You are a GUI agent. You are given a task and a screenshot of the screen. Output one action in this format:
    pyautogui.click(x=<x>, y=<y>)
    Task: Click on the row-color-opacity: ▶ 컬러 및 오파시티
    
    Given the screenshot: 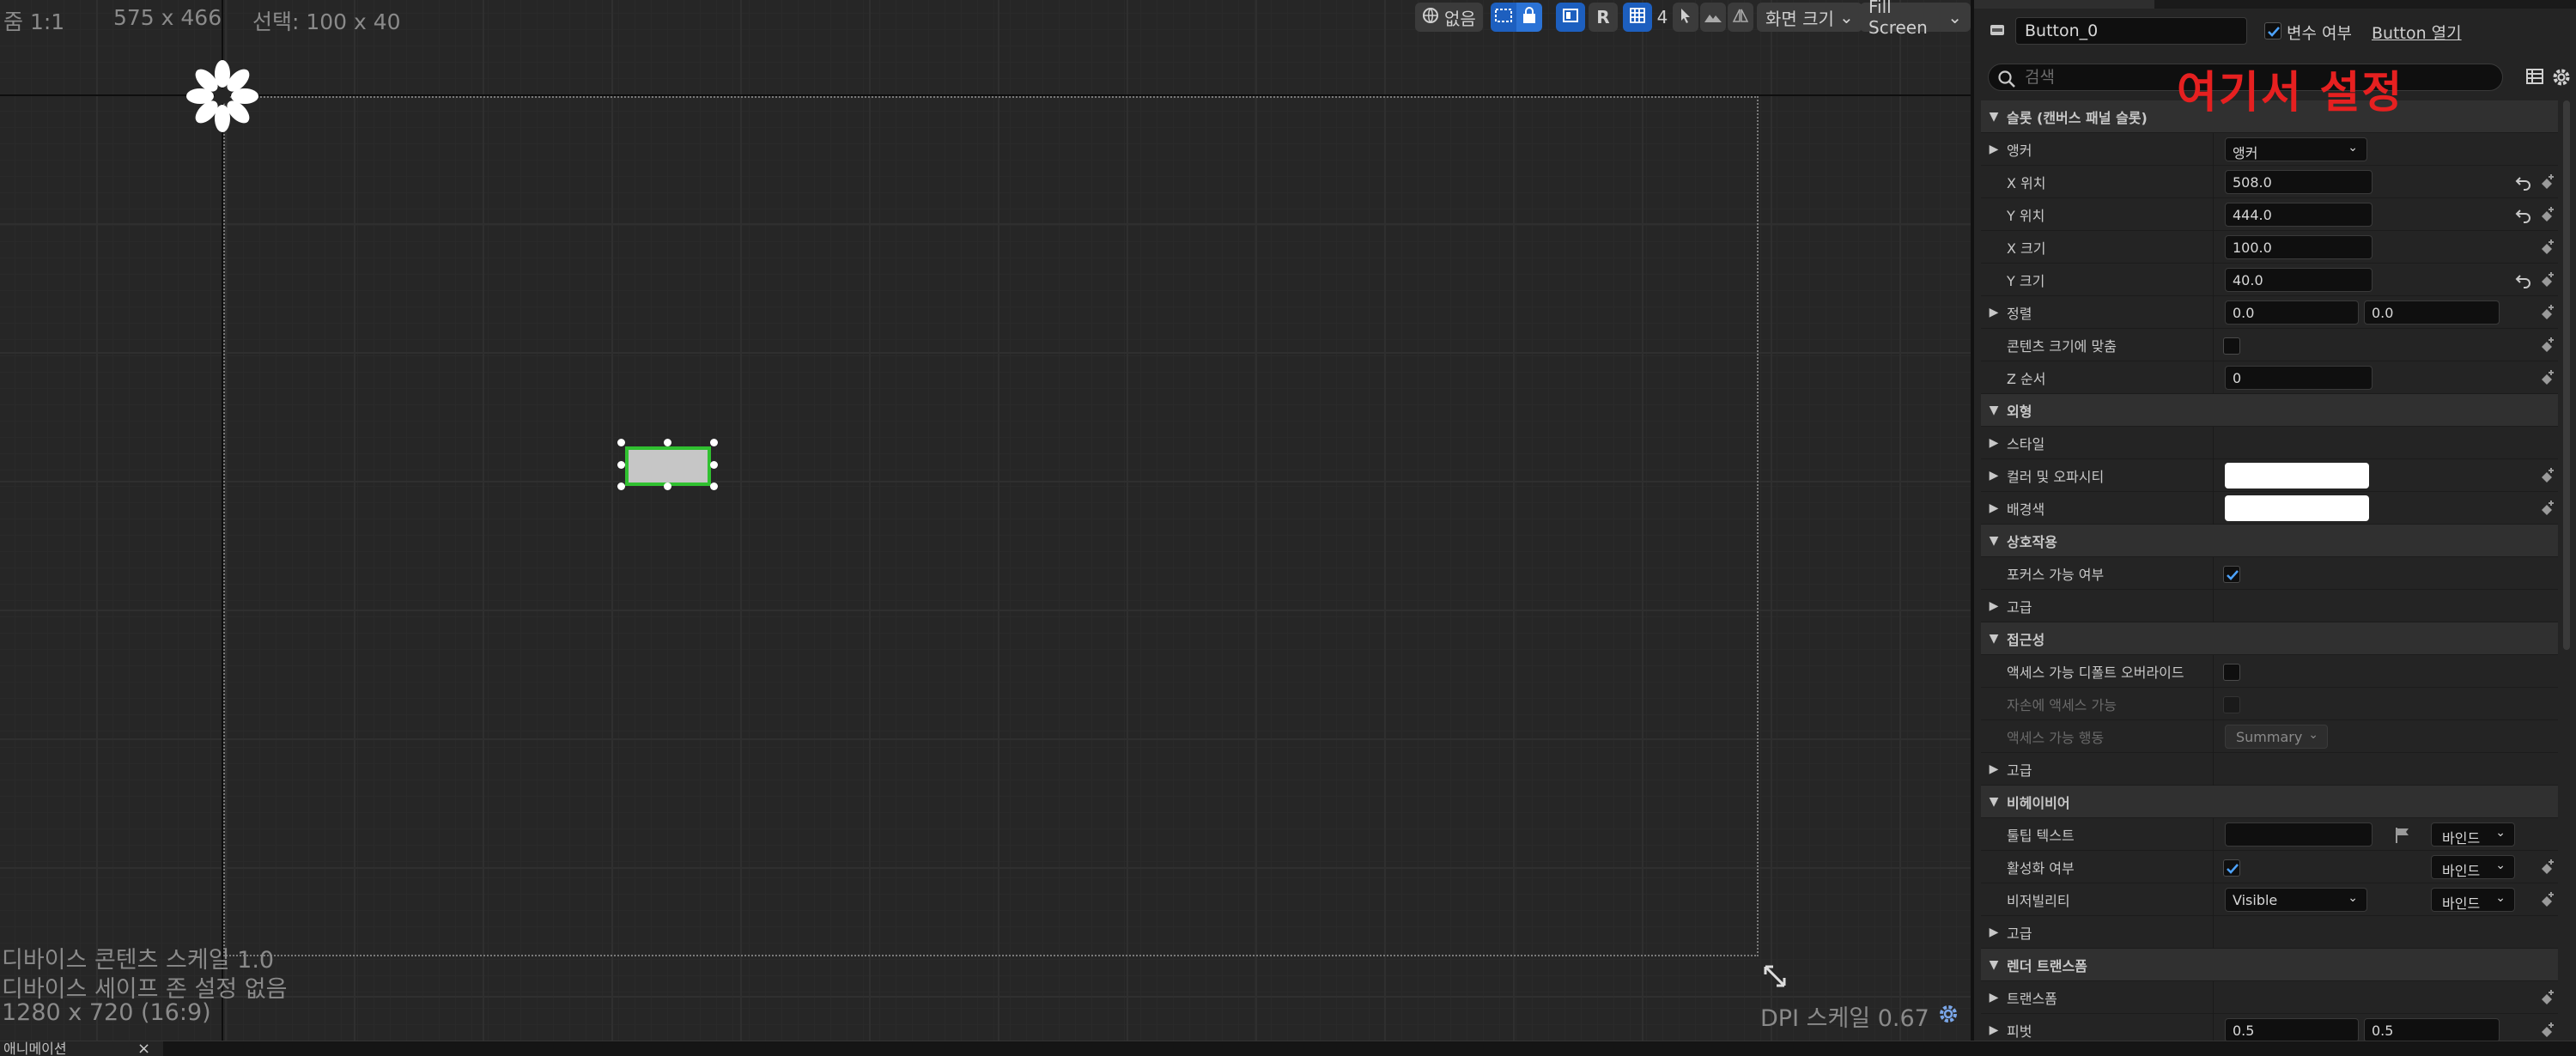 What is the action you would take?
    pyautogui.click(x=2269, y=476)
    